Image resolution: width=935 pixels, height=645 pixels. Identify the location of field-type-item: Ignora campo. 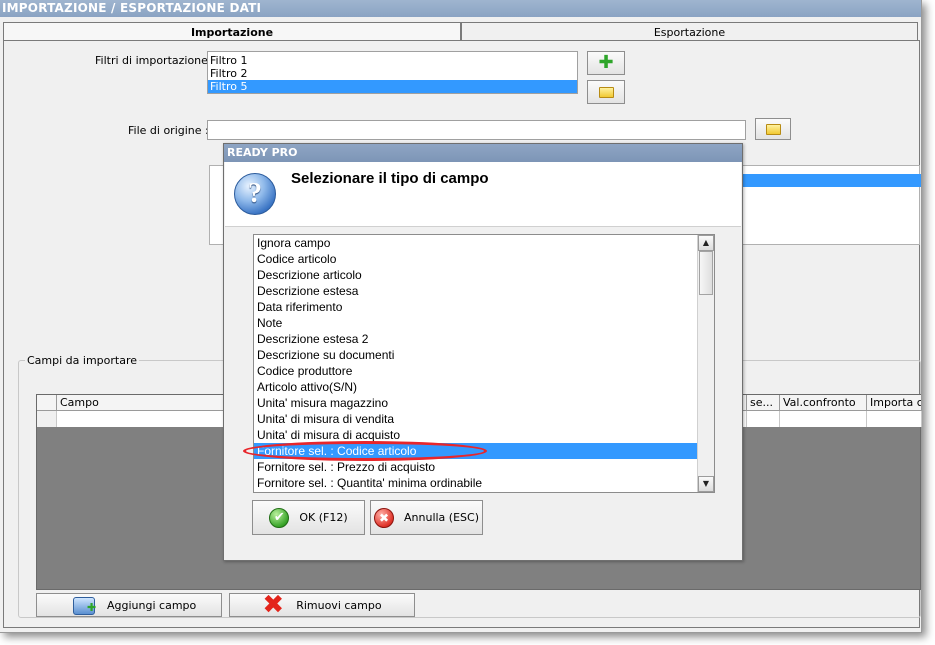
(484, 243).